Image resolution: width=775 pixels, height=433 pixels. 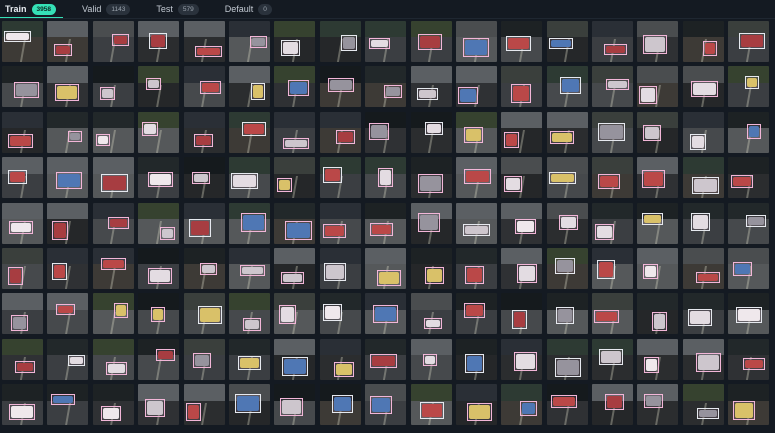 What do you see at coordinates (31, 9) in the screenshot?
I see `tab-train: Train 3958` at bounding box center [31, 9].